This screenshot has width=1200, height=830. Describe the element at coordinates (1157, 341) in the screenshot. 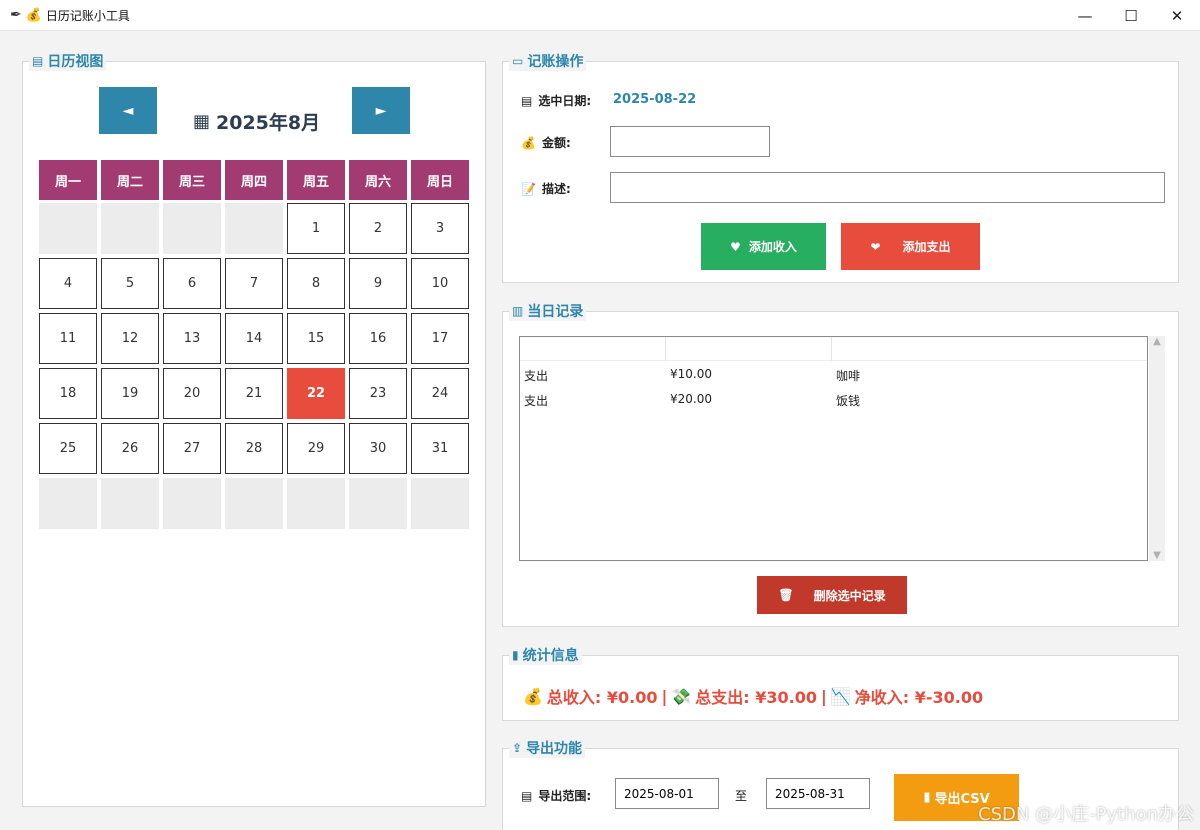

I see `scroll-up-icon: ▲` at that location.